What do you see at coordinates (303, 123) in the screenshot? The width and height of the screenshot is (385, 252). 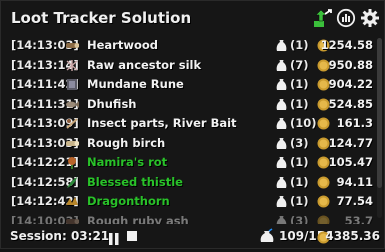 I see `item-quantity: (10)` at bounding box center [303, 123].